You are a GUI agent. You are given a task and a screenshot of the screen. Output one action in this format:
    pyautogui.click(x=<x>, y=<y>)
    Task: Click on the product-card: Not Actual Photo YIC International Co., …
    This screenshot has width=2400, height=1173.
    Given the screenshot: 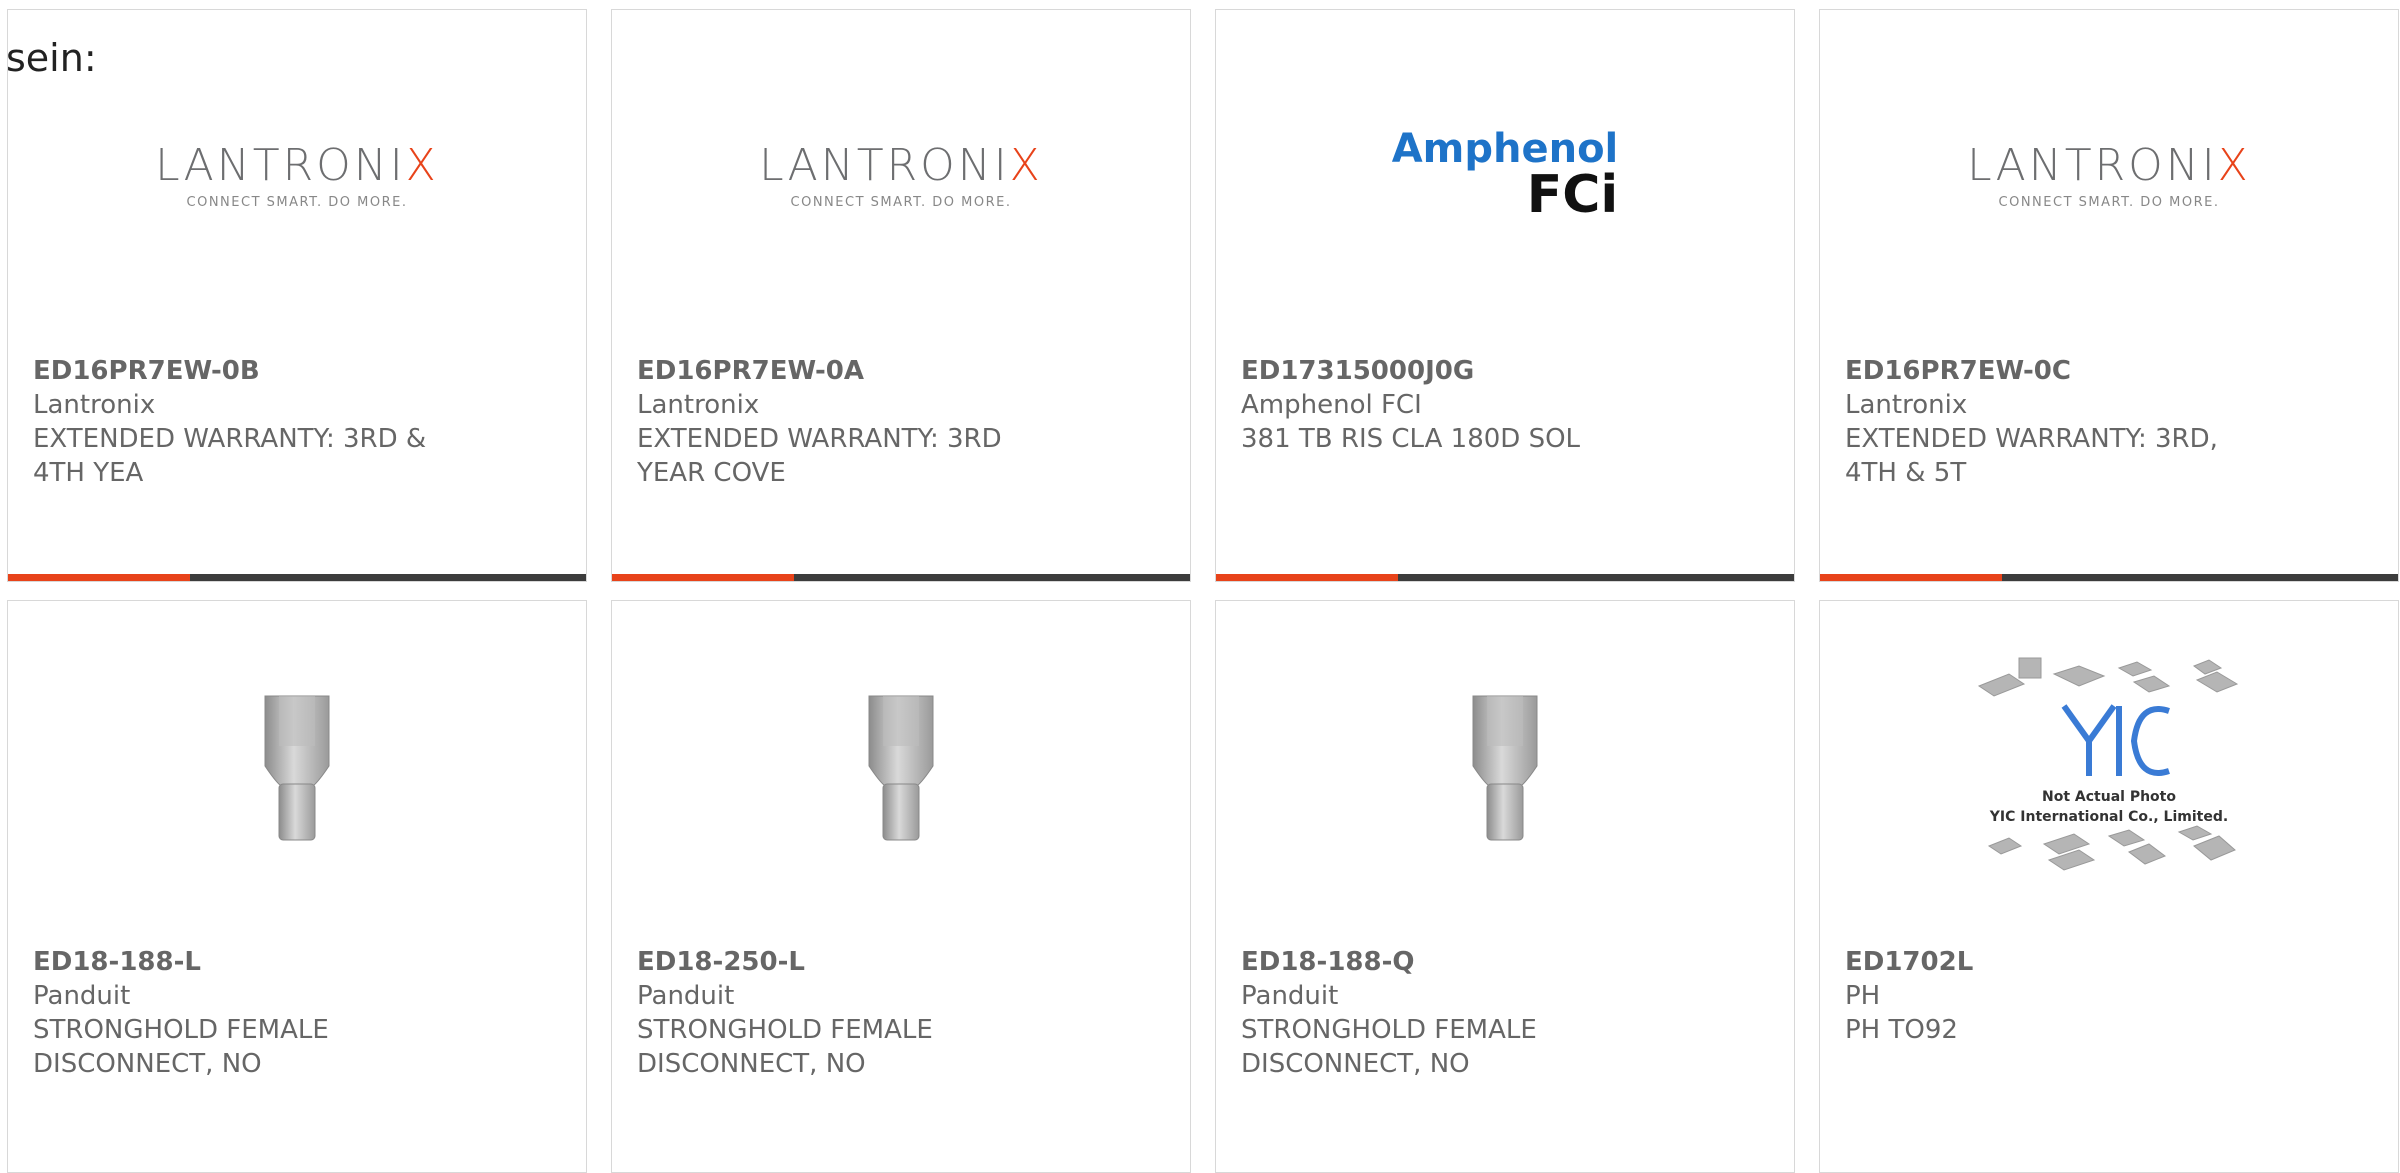 What is the action you would take?
    pyautogui.click(x=2109, y=886)
    